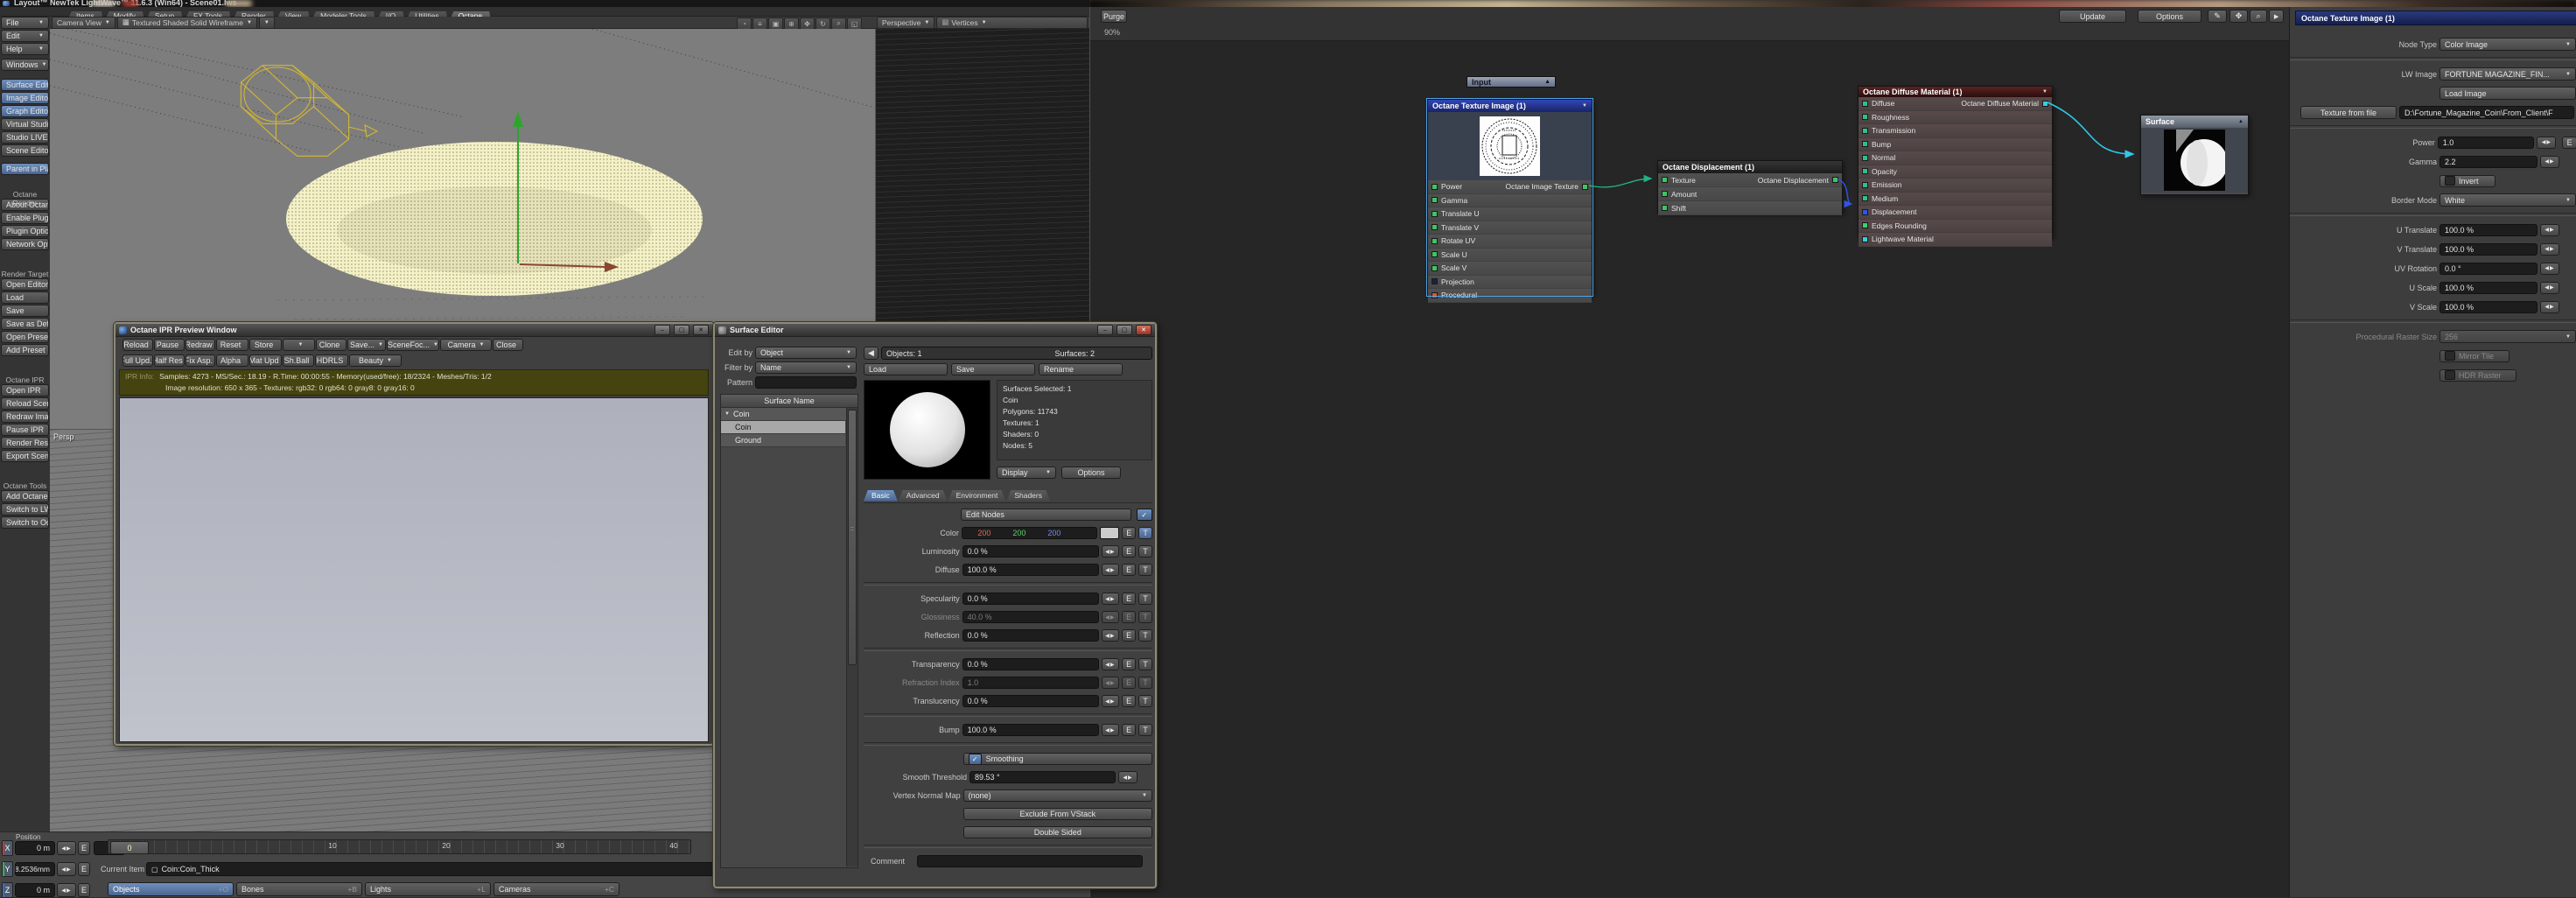 The height and width of the screenshot is (898, 2576). Describe the element at coordinates (266, 22) in the screenshot. I see `shading-extra-dropdown: ▼` at that location.